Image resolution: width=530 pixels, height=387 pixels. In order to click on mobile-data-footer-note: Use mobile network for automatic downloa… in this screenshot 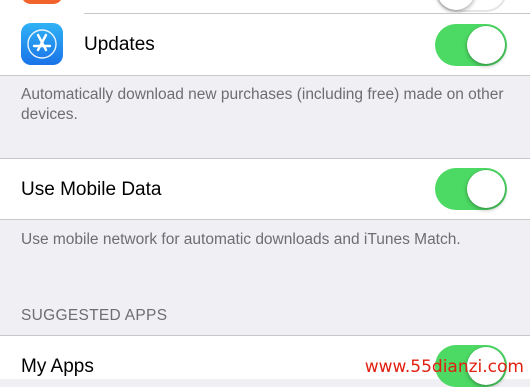, I will do `click(241, 239)`.